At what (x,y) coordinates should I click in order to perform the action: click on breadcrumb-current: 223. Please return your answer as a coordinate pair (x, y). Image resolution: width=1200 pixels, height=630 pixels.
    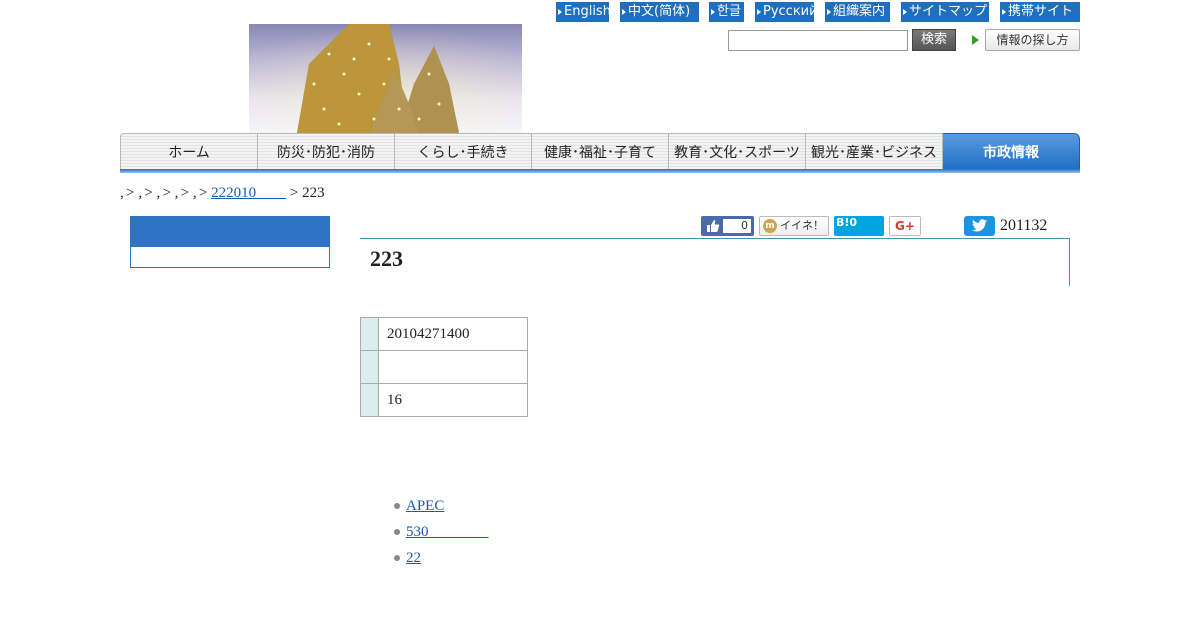
    Looking at the image, I should click on (313, 193).